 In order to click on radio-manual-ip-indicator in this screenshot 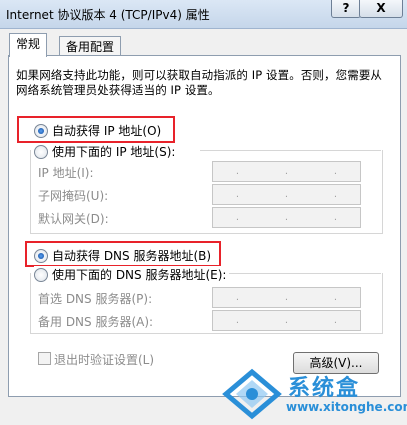, I will do `click(41, 151)`.